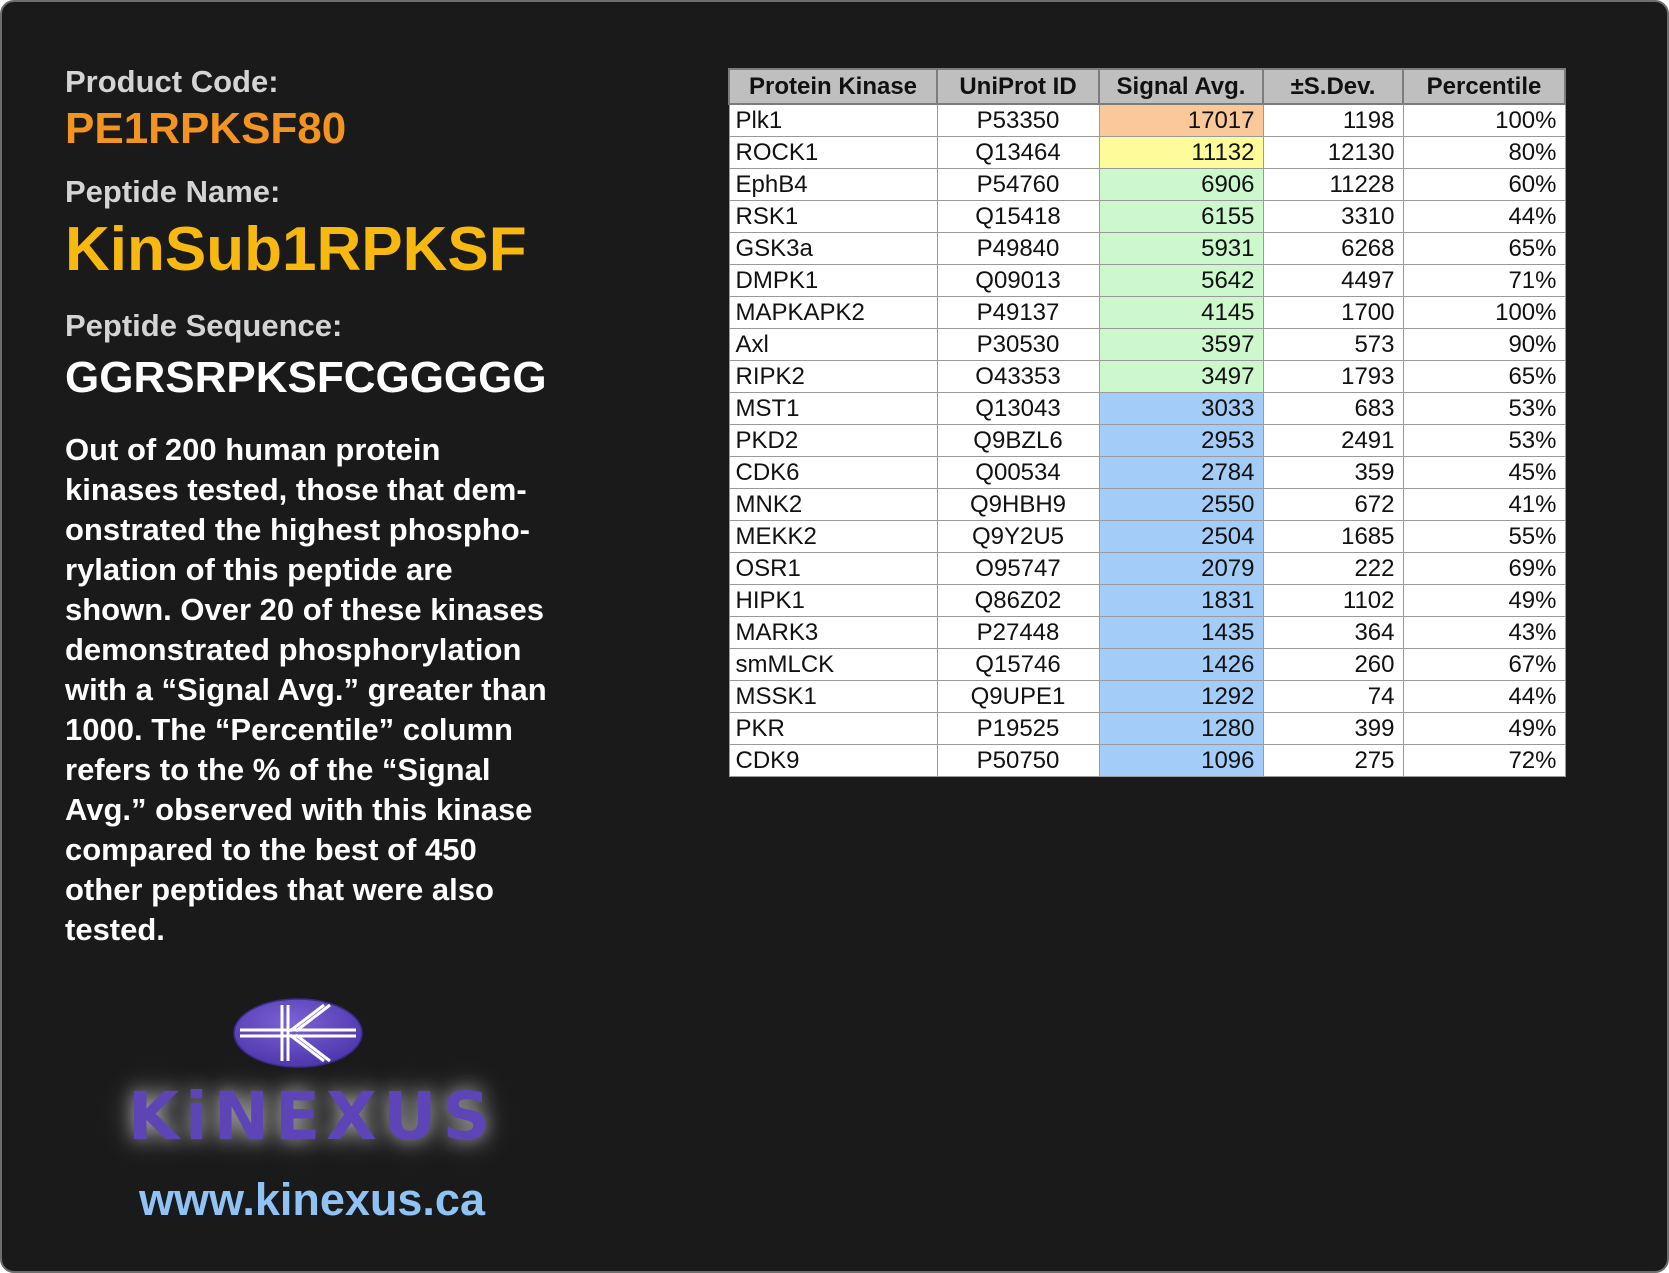  Describe the element at coordinates (833, 408) in the screenshot. I see `cell-protein-kinase: MST1` at that location.